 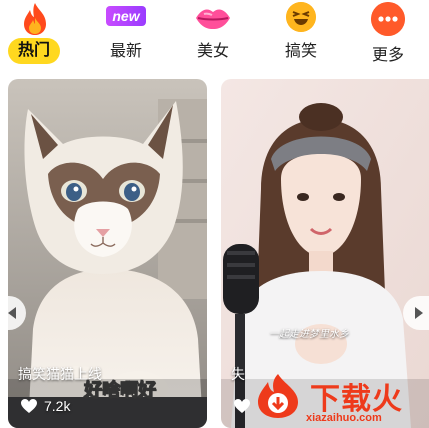 I want to click on arrow-right-icon, so click(x=419, y=313).